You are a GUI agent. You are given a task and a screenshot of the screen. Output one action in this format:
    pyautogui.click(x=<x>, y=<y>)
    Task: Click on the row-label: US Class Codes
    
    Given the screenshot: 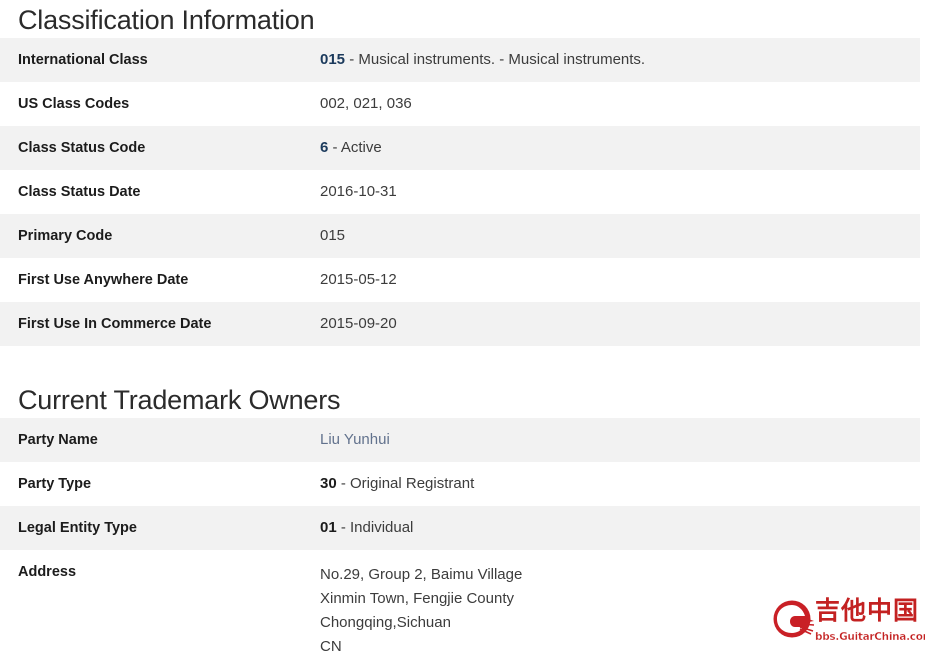 What is the action you would take?
    pyautogui.click(x=74, y=104)
    